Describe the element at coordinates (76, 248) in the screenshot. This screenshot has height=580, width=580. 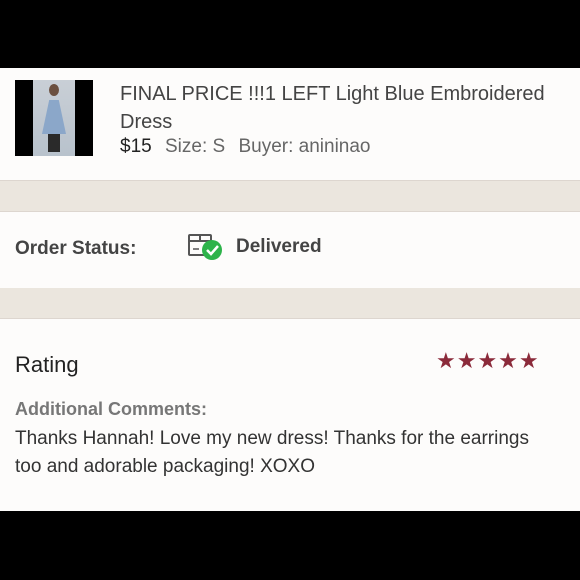
I see `order-status-label: Order Status:` at that location.